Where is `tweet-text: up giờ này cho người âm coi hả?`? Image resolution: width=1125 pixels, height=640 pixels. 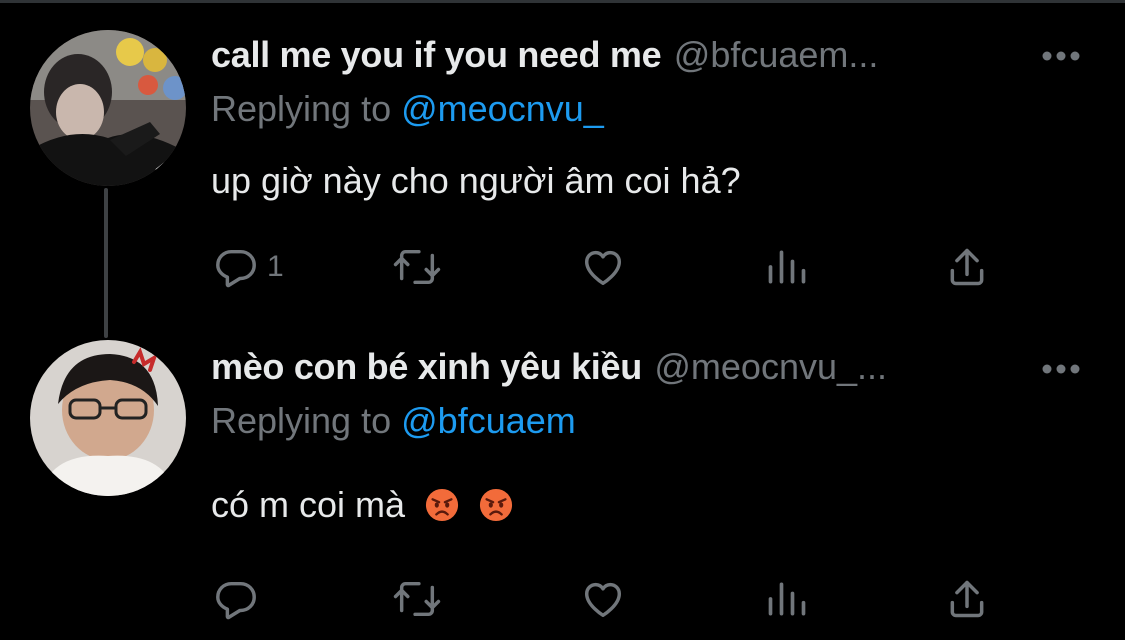
tweet-text: up giờ này cho người âm coi hả? is located at coordinates (476, 181).